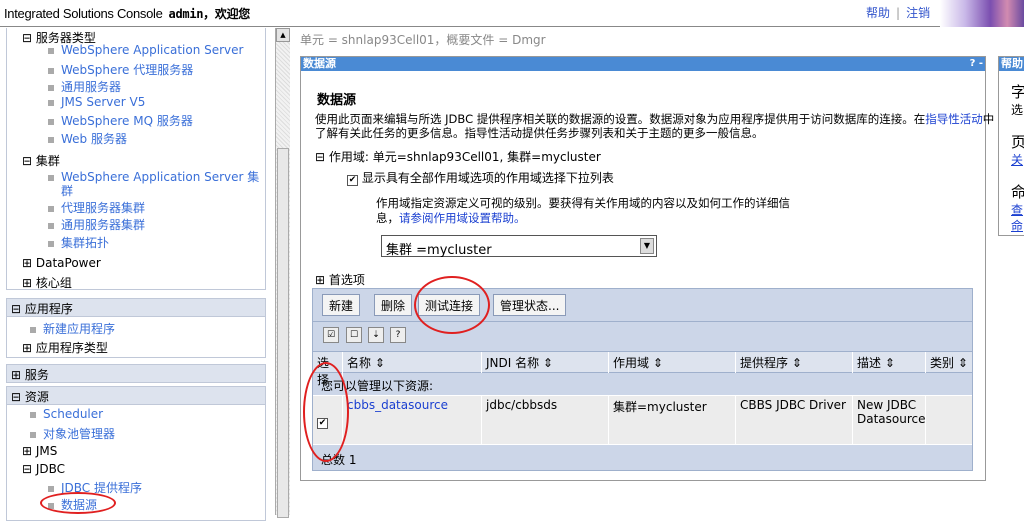  What do you see at coordinates (120, 120) in the screenshot?
I see `nav-mq: WebSphere MQ 服务器` at bounding box center [120, 120].